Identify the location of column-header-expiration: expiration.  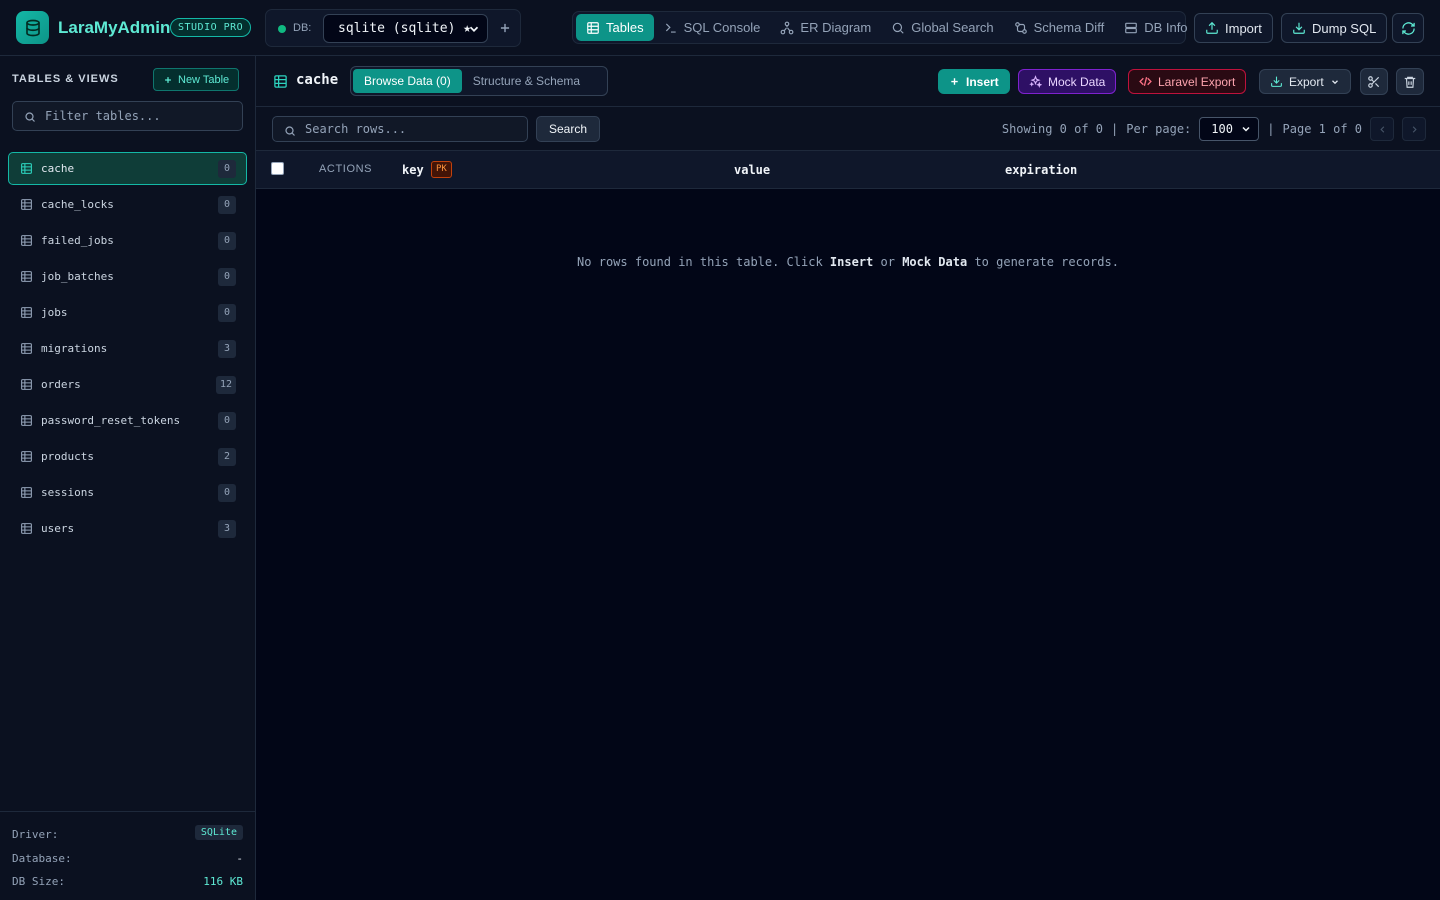
(1041, 170).